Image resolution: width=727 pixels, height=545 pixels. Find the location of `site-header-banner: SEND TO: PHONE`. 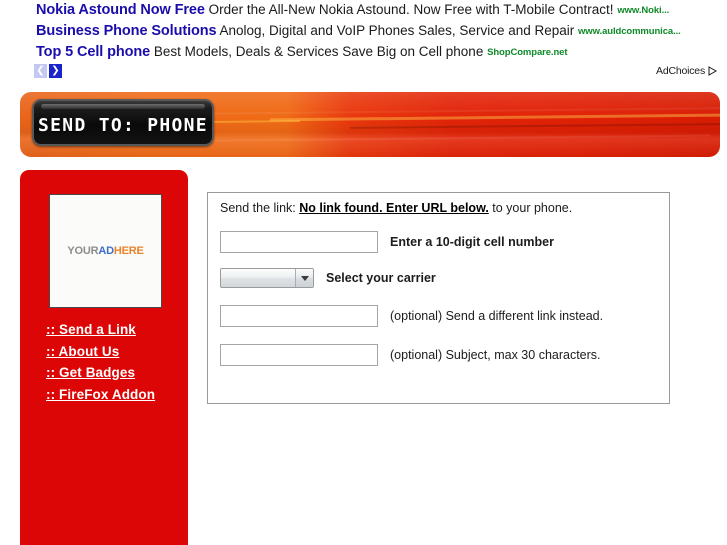

site-header-banner: SEND TO: PHONE is located at coordinates (370, 124).